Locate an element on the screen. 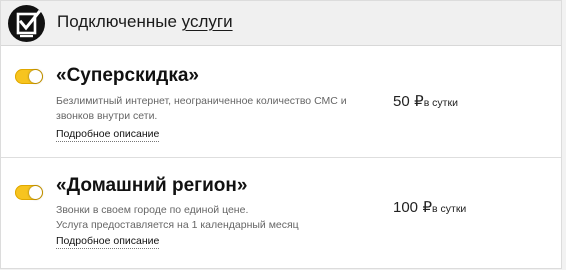  service-title: «Суперскидка» is located at coordinates (127, 75).